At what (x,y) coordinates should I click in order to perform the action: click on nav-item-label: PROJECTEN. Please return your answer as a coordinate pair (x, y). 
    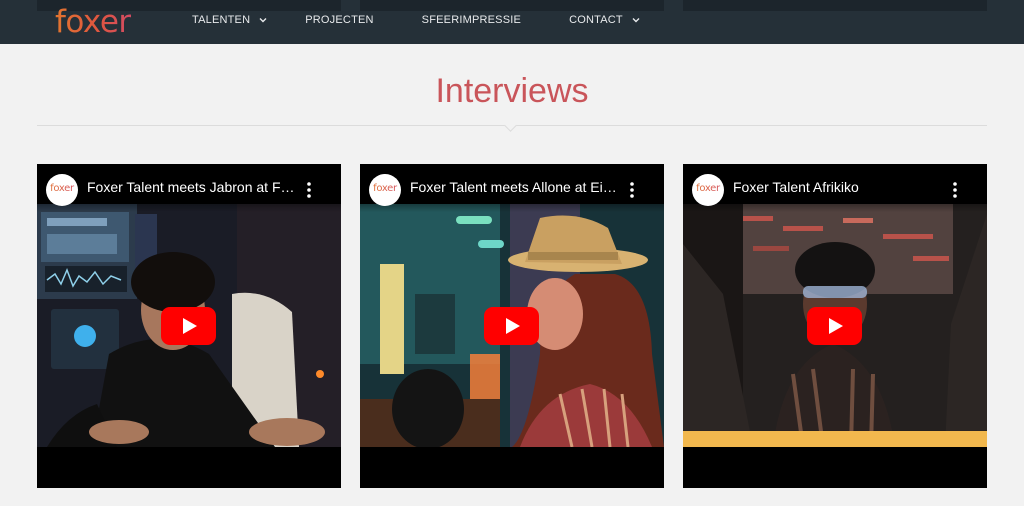
    Looking at the image, I should click on (339, 20).